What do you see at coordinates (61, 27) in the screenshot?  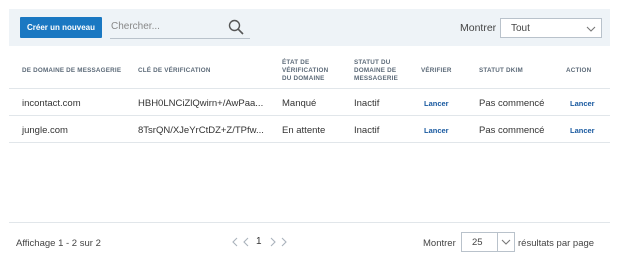 I see `create-new-button: Créer un nouveau` at bounding box center [61, 27].